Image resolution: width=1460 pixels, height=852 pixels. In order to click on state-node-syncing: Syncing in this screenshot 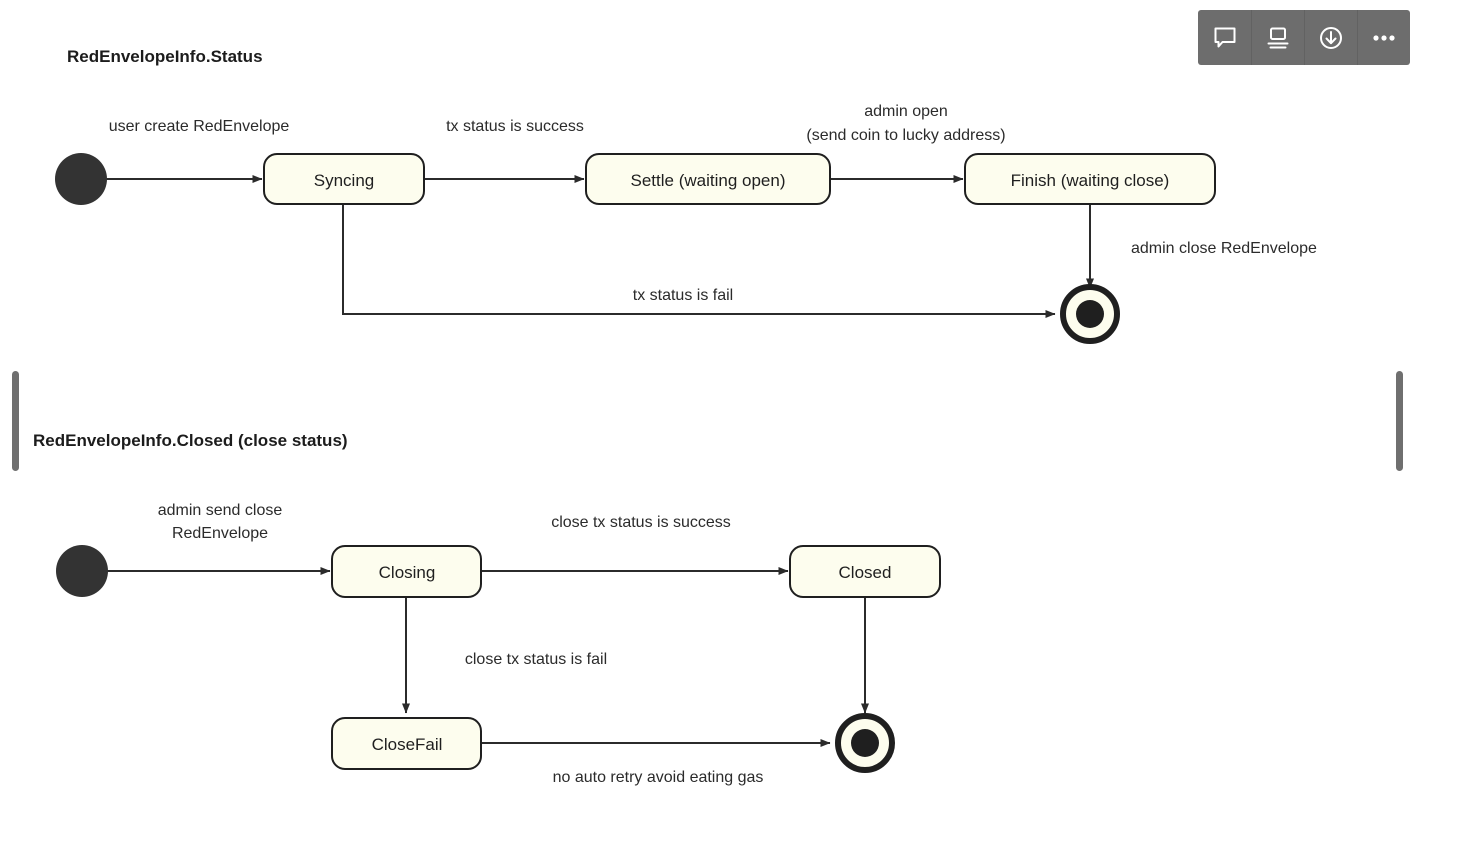, I will do `click(344, 179)`.